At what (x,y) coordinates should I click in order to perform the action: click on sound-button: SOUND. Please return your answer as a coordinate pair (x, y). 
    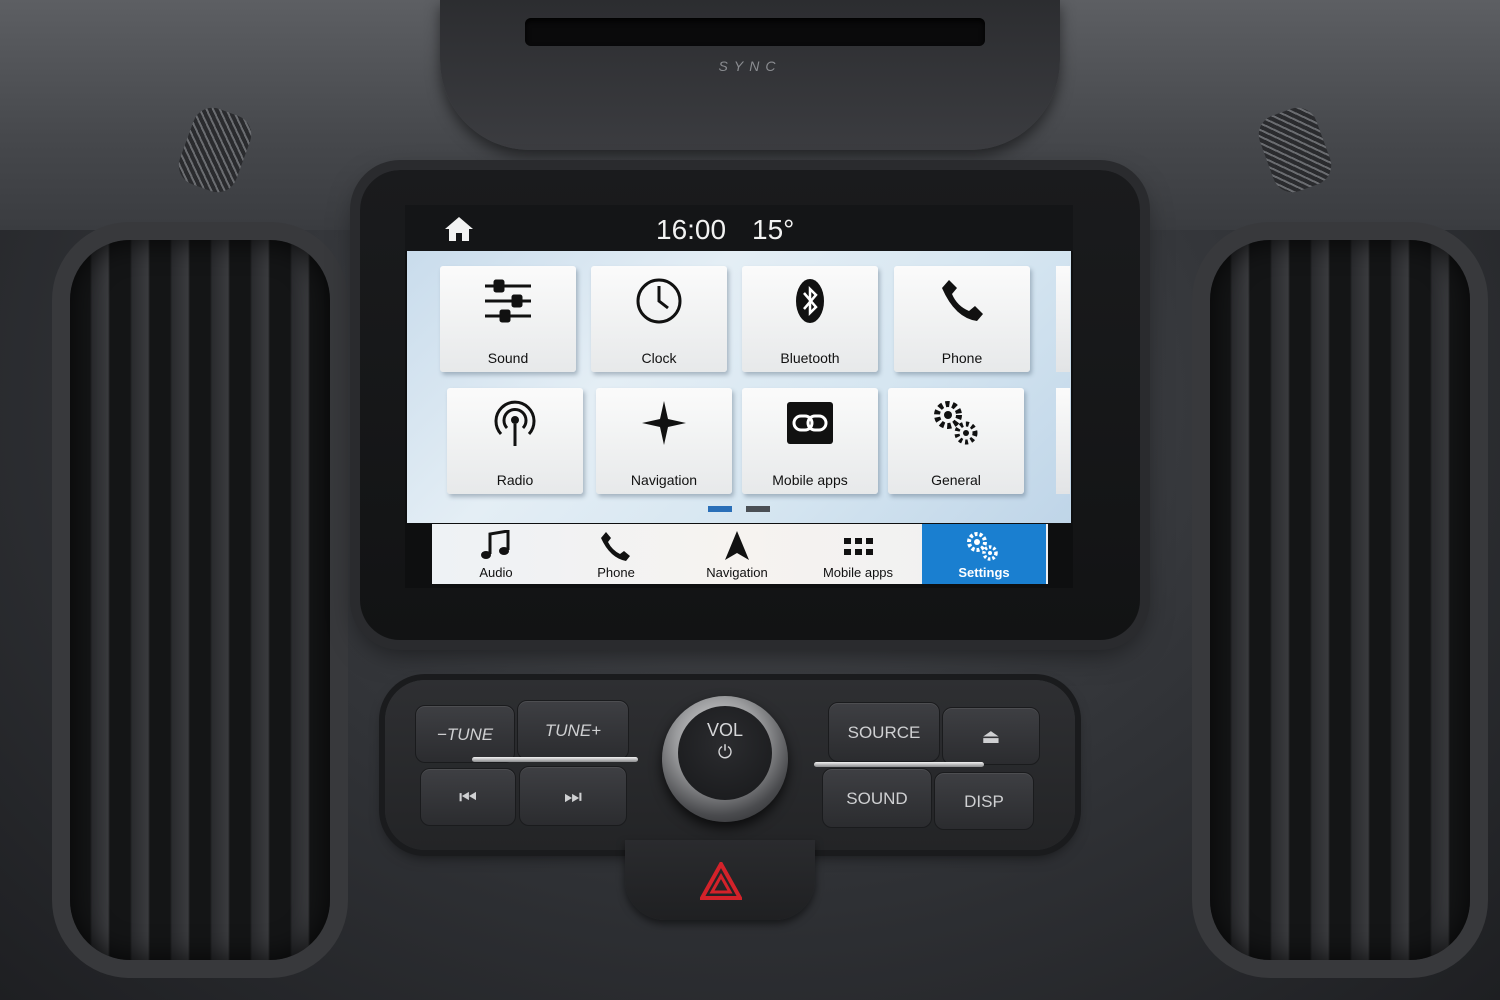
    Looking at the image, I should click on (877, 798).